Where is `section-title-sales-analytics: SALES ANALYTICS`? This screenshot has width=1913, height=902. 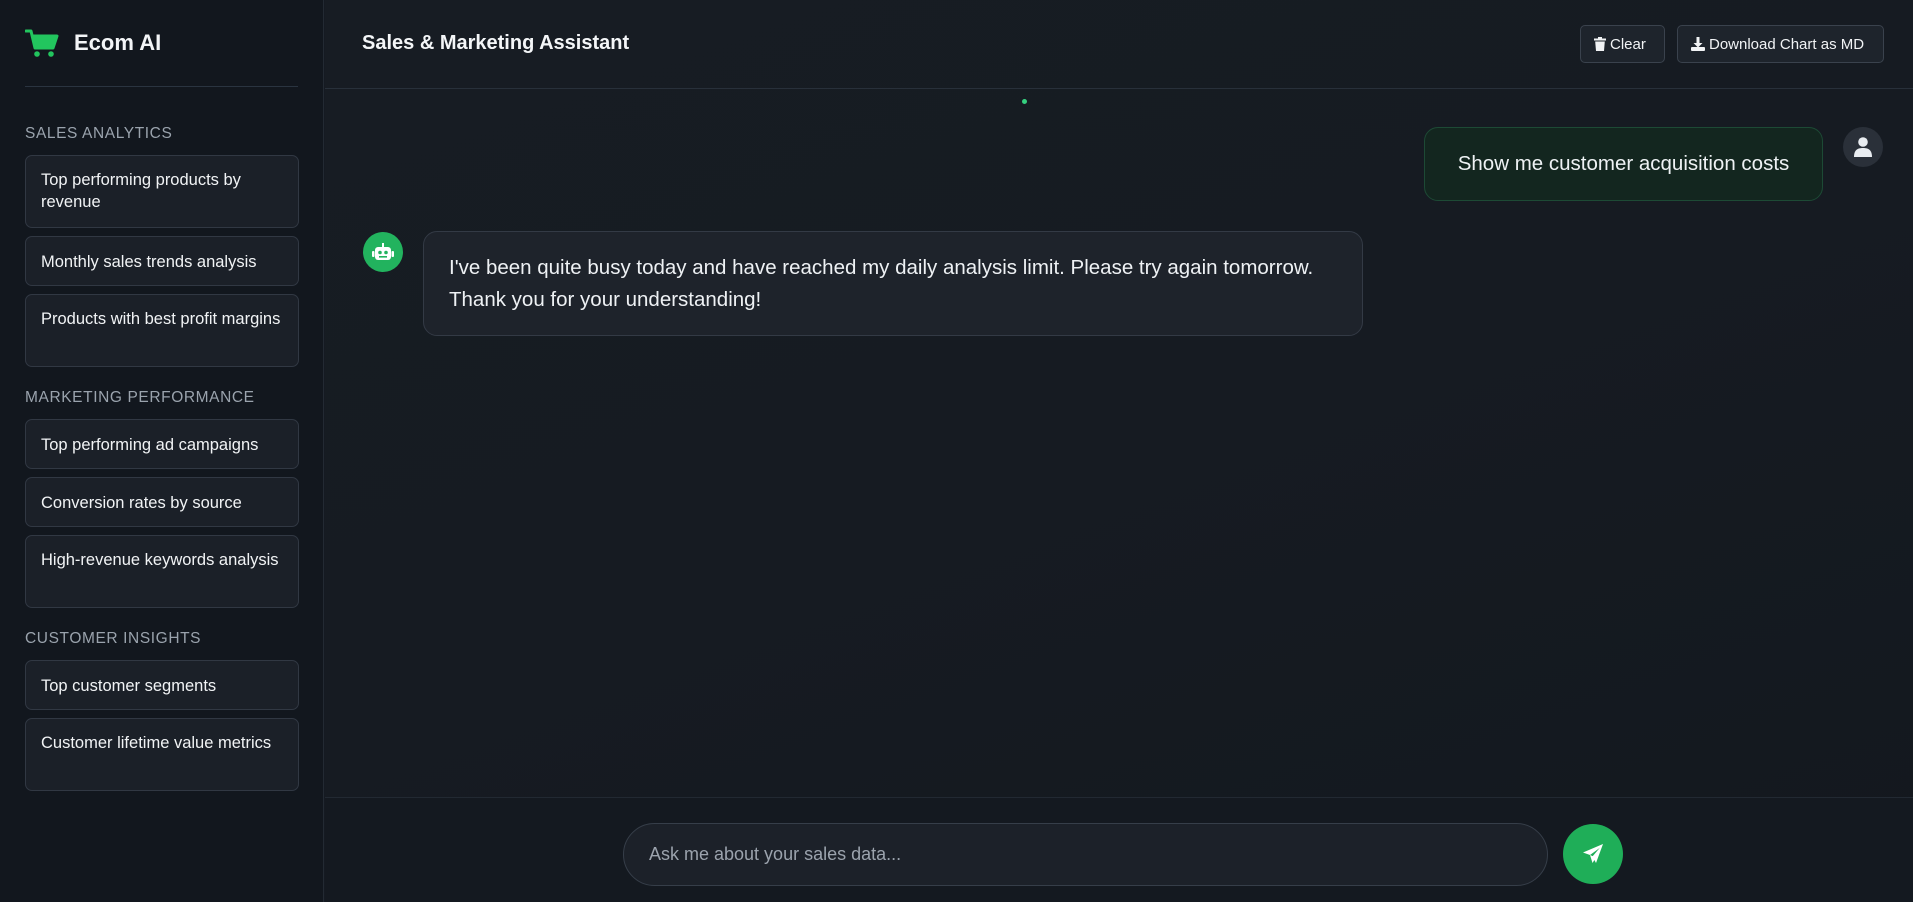
section-title-sales-analytics: SALES ANALYTICS is located at coordinates (99, 133).